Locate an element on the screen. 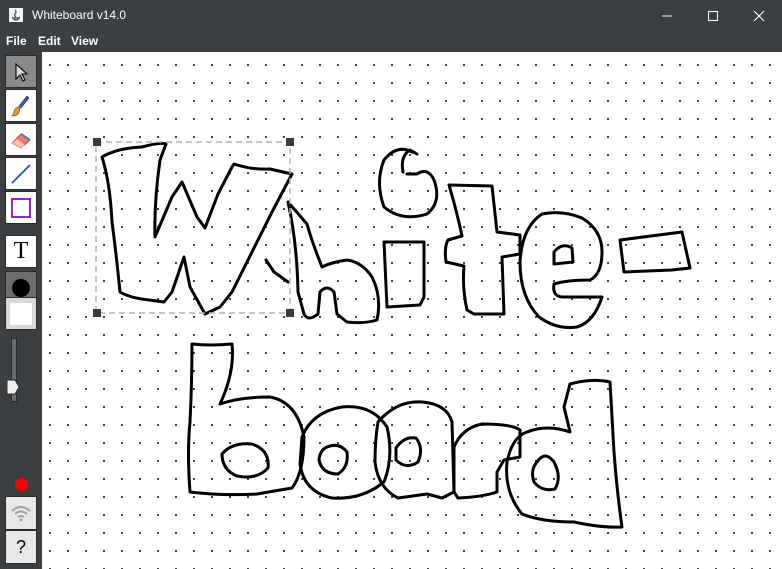 The width and height of the screenshot is (782, 569). stroke-i-dot2 is located at coordinates (409, 161).